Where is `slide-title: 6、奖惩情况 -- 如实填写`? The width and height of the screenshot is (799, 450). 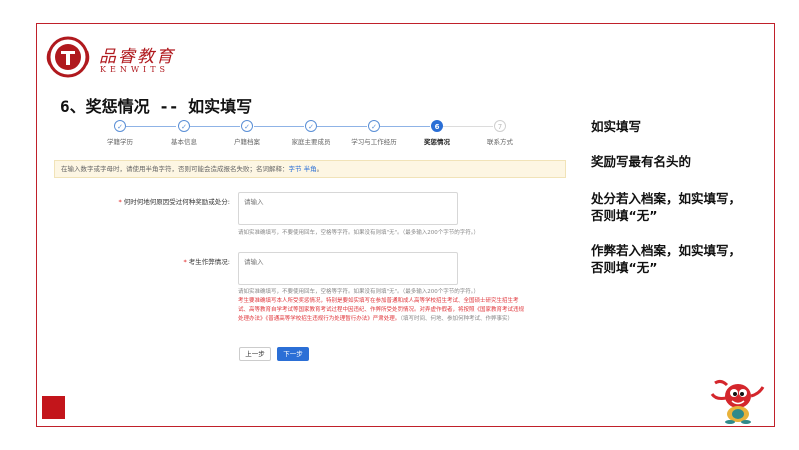
slide-title: 6、奖惩情况 -- 如实填写 is located at coordinates (156, 106).